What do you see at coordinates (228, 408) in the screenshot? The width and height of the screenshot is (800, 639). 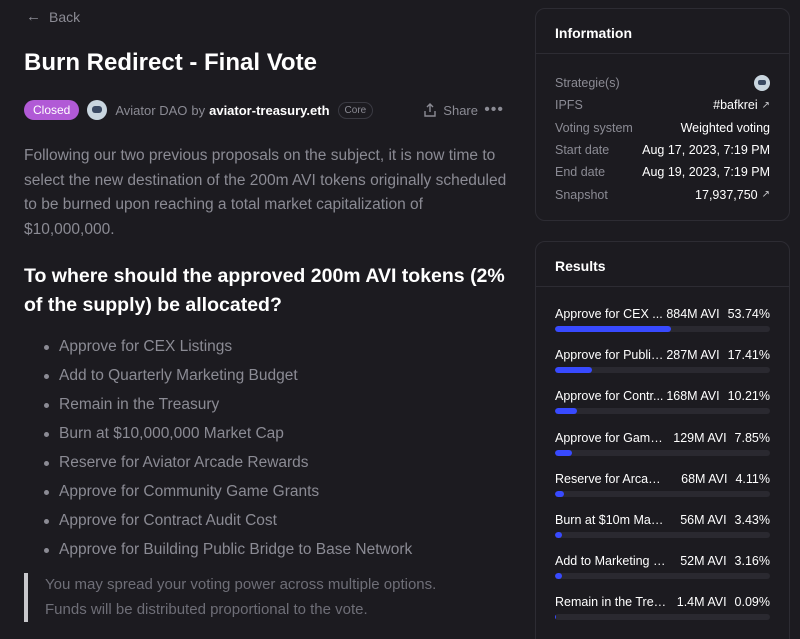 I see `list-item: Remain in the Treasury` at bounding box center [228, 408].